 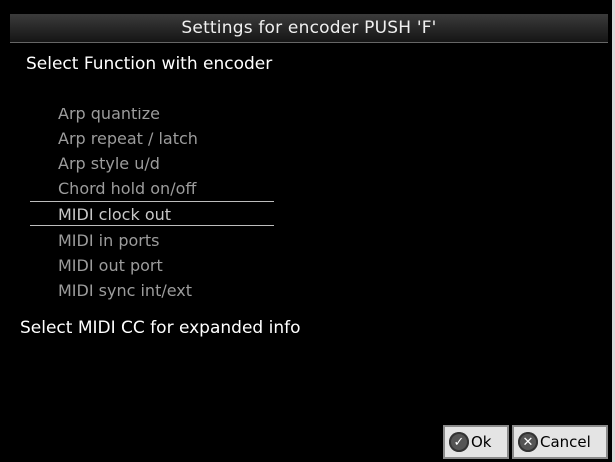 I want to click on list-item-midi-sync: MIDI sync int/ext, so click(x=125, y=289).